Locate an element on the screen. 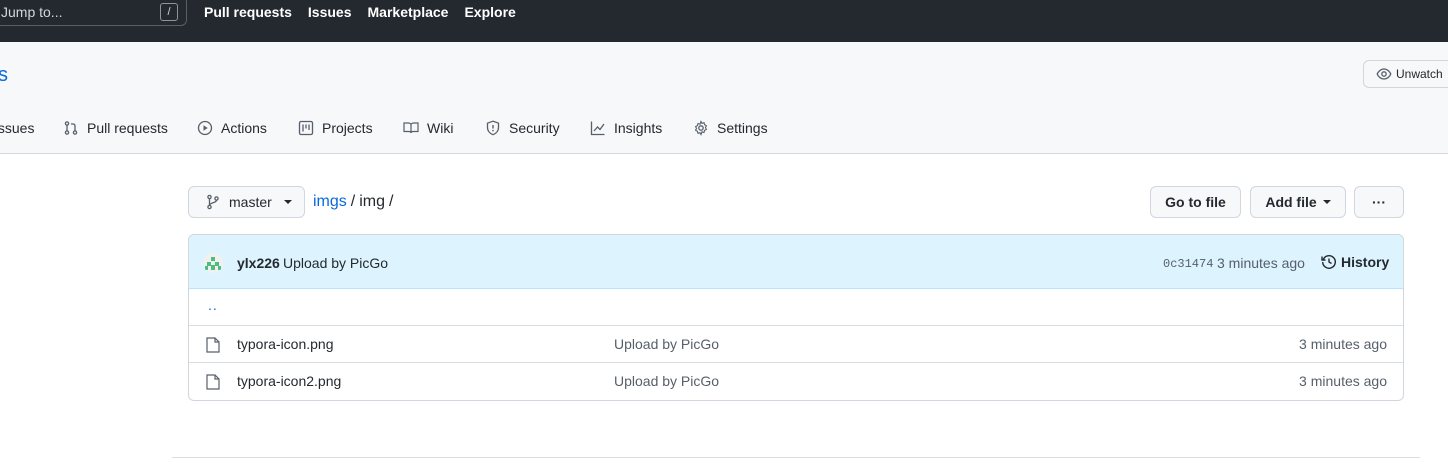 The height and width of the screenshot is (464, 1448). tab-label: Projects is located at coordinates (347, 128).